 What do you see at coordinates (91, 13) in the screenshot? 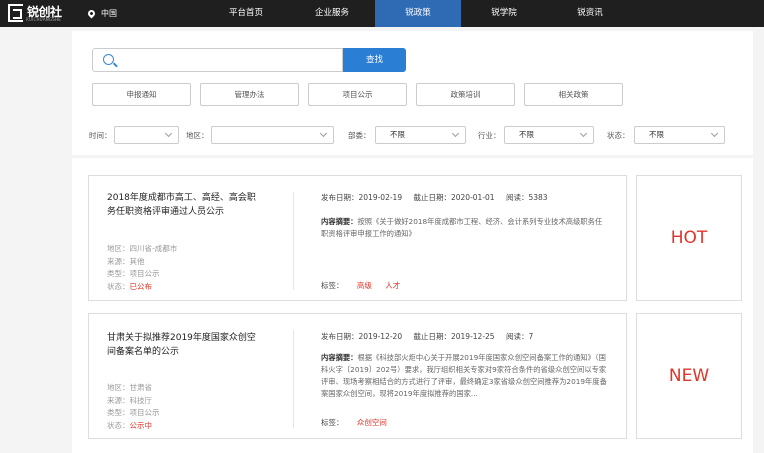
I see `location-pin-icon` at bounding box center [91, 13].